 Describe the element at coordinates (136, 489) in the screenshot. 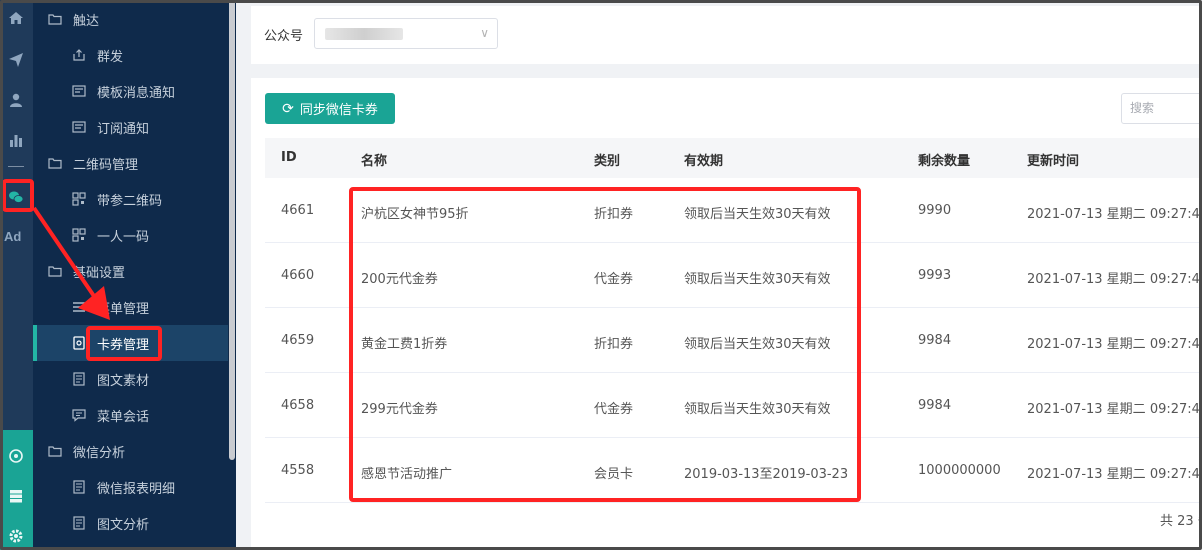

I see `sidebar-item-label: 微信报表明细` at that location.